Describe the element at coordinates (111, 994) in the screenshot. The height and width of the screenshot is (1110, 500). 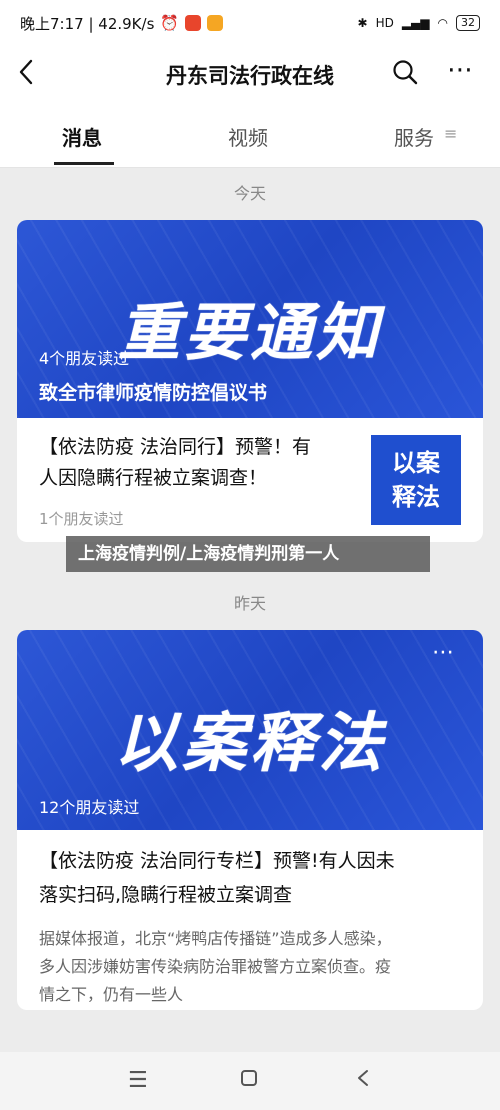
I see `snippet-line-3: 情之下，仍有一些人` at that location.